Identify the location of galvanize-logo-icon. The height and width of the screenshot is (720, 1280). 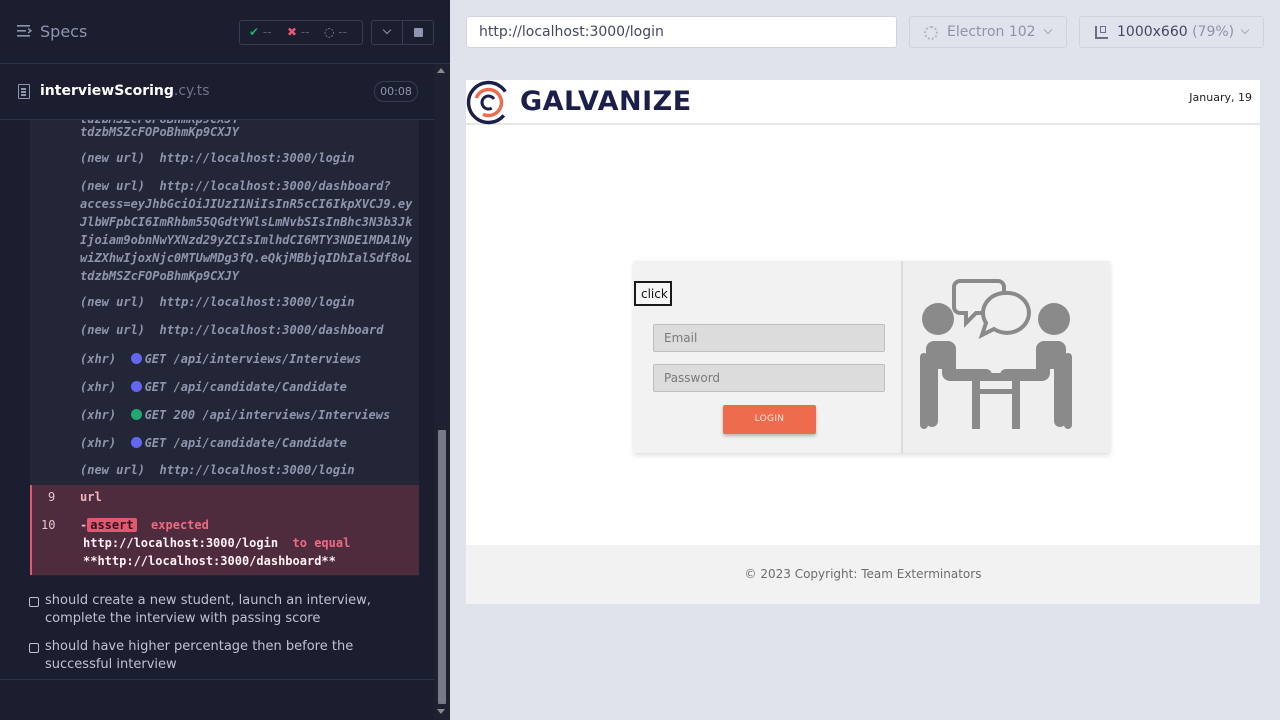
(488, 102).